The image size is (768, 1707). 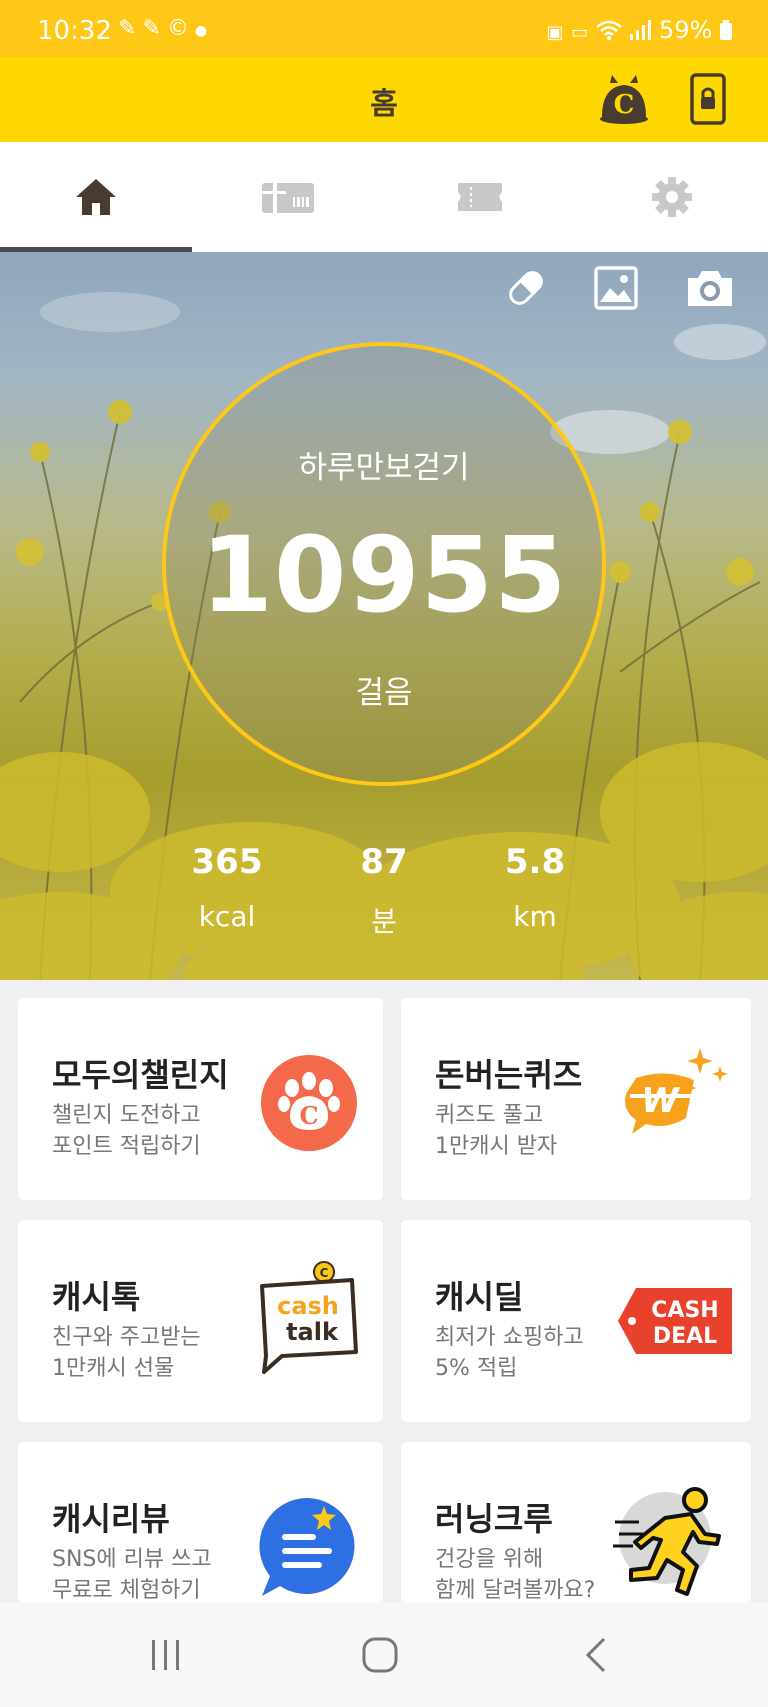 What do you see at coordinates (684, 1310) in the screenshot?
I see `cashdeal-badge-top: CASH` at bounding box center [684, 1310].